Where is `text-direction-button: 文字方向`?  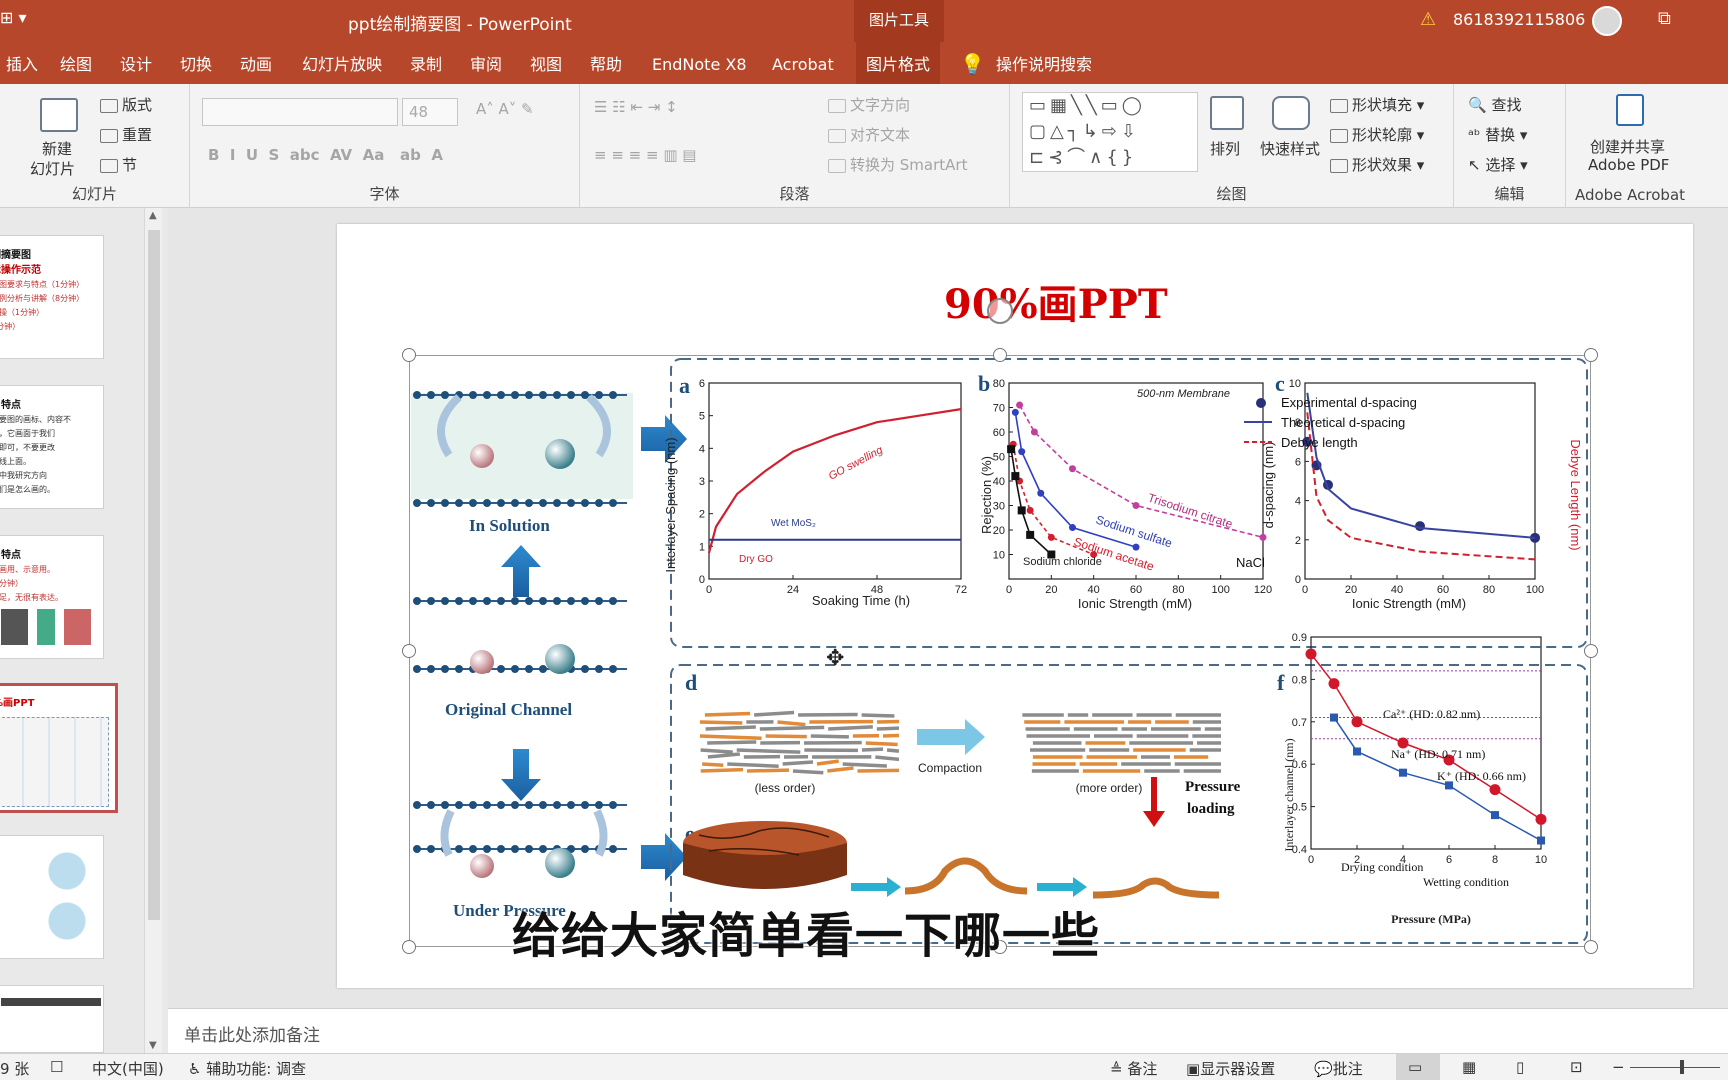
text-direction-button: 文字方向 is located at coordinates (869, 104).